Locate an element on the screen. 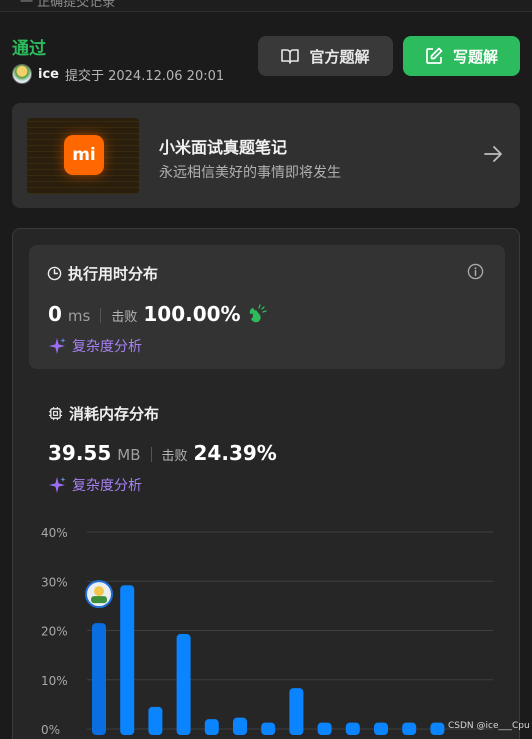 Image resolution: width=532 pixels, height=739 pixels. watermark: CSDN @ice___Cpu is located at coordinates (489, 726).